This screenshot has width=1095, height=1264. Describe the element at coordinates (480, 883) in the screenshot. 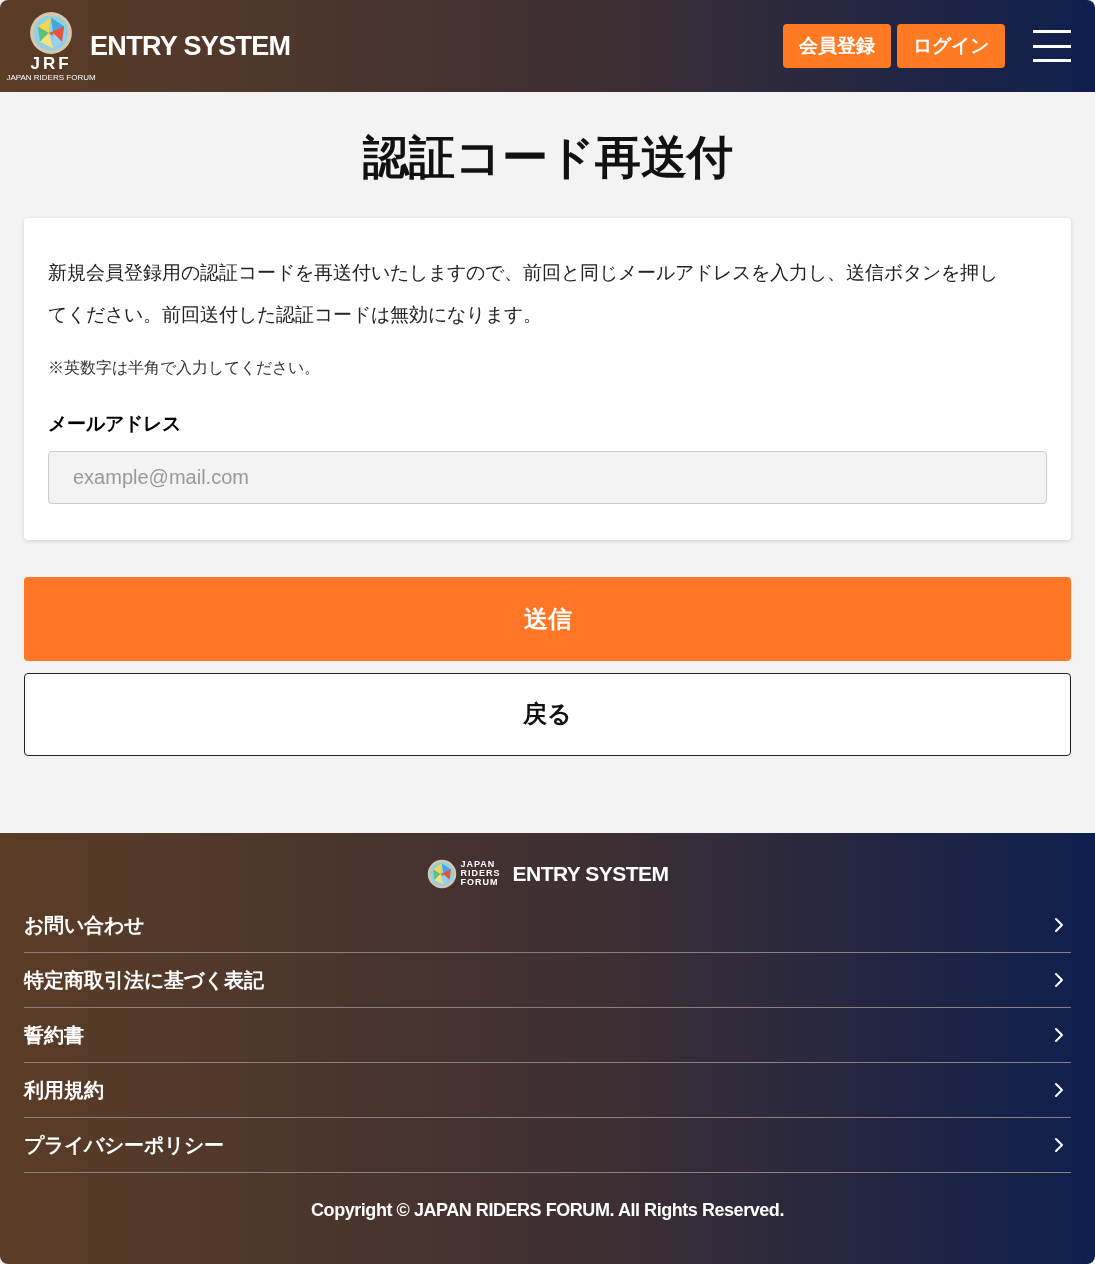

I see `logo-text: FORUM` at that location.